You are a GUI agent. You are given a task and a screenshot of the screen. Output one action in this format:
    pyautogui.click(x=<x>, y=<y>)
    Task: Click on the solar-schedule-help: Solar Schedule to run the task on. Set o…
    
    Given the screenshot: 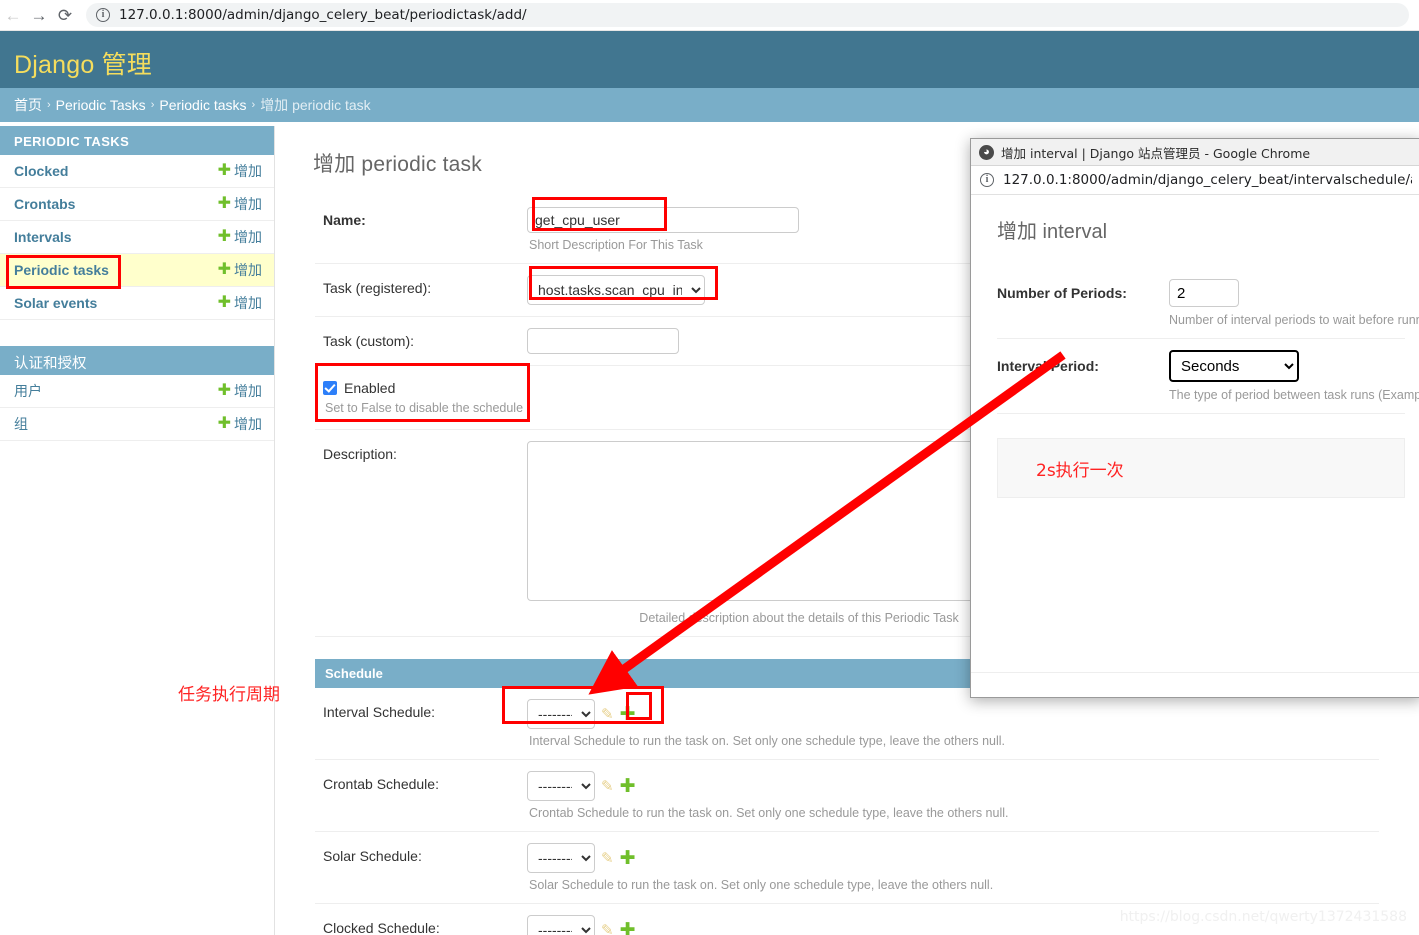 What is the action you would take?
    pyautogui.click(x=761, y=885)
    